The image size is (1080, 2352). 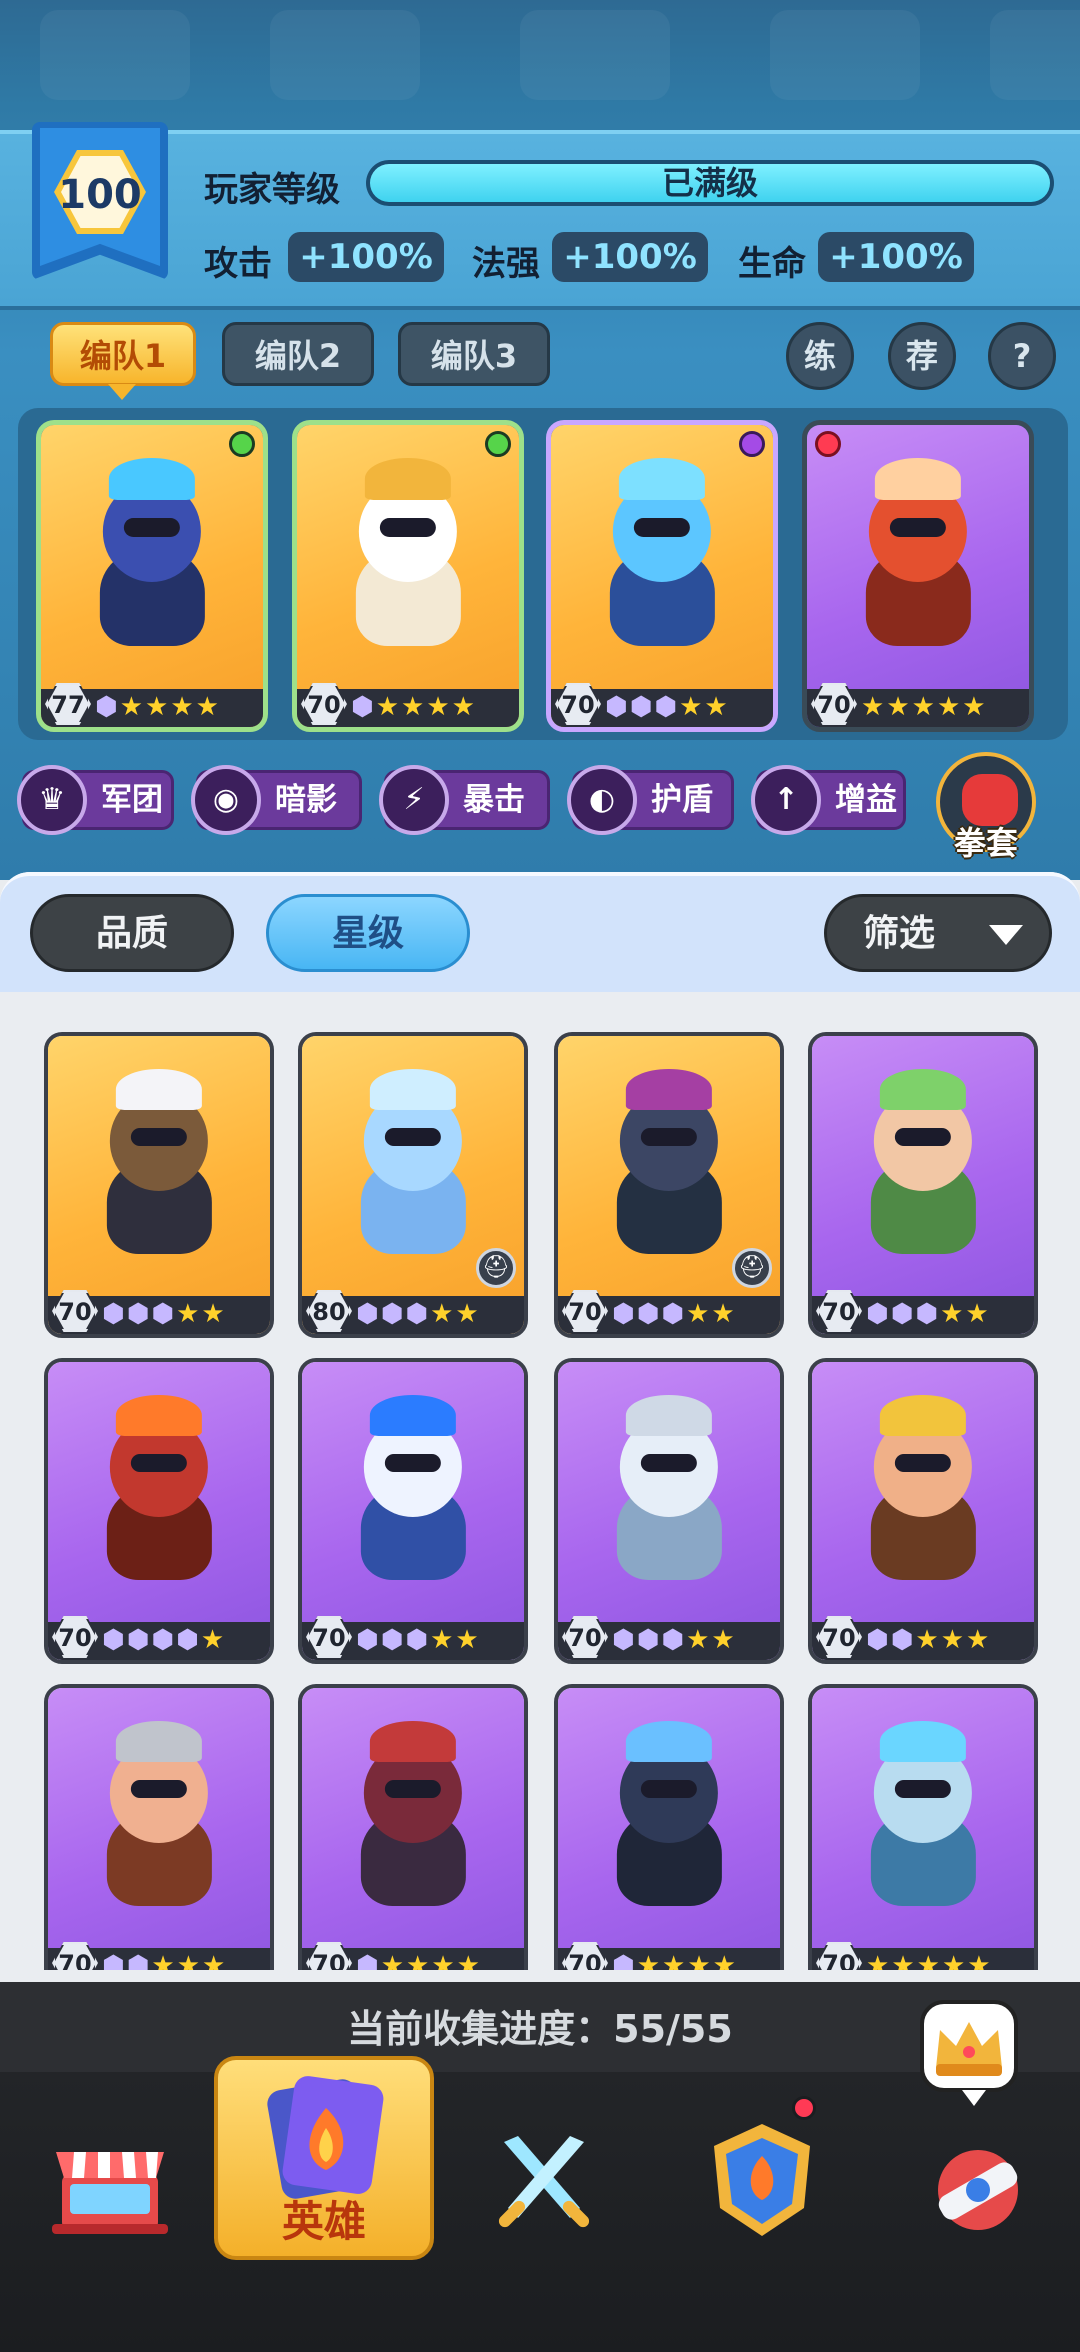 I want to click on hero-card-12: 70 ★ ★ ★ ★ ★, so click(x=923, y=1827).